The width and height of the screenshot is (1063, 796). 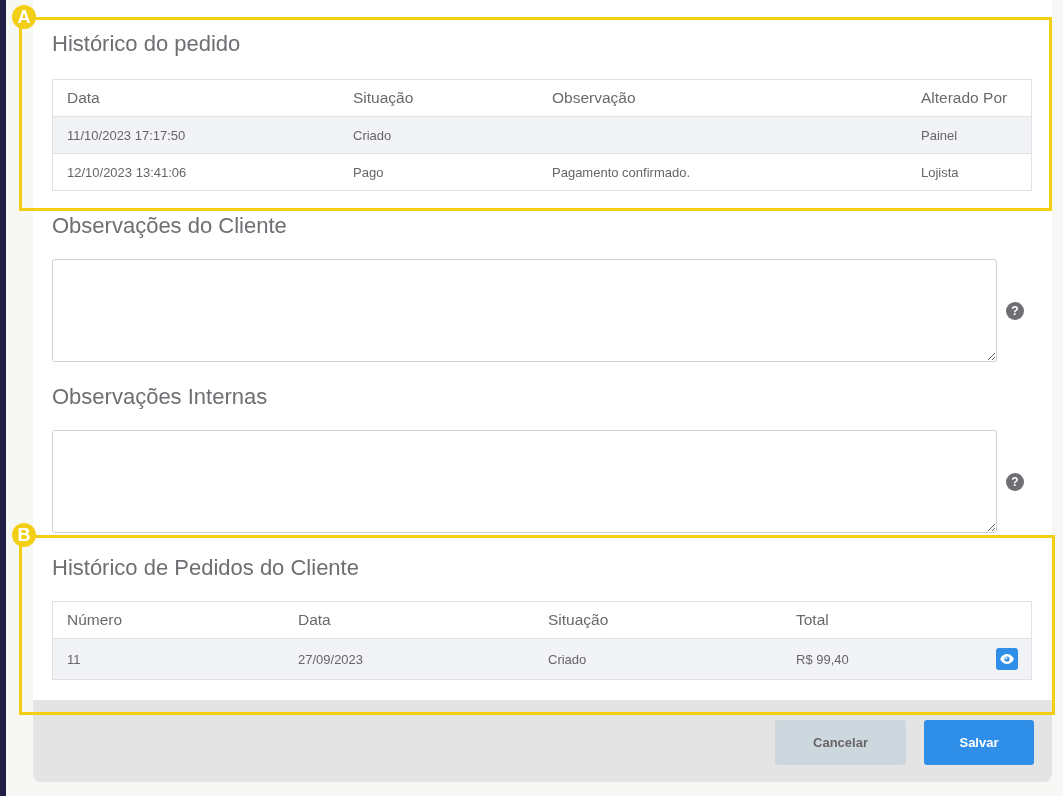 I want to click on table-cell-text: Pago, so click(x=368, y=172).